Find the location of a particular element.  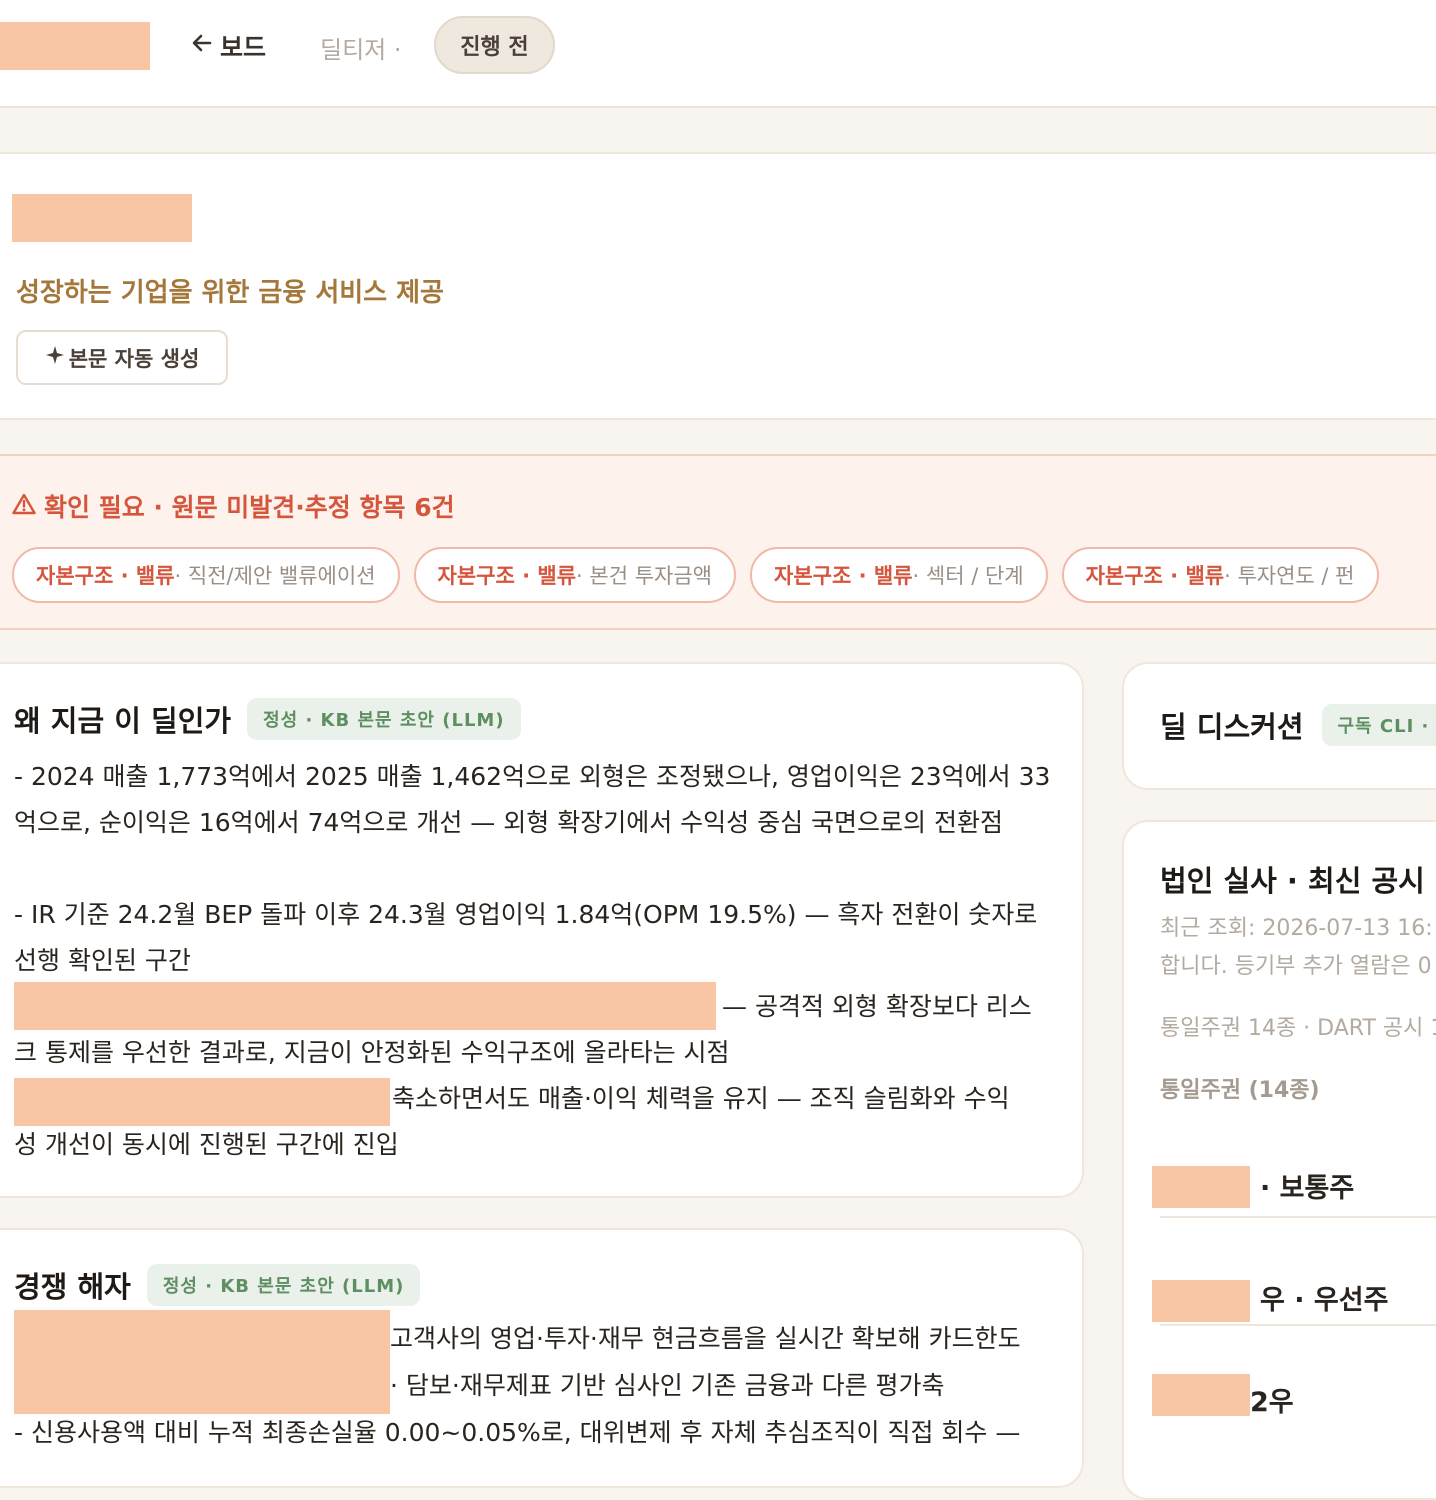

chip-item: · 본건 투자금액 is located at coordinates (644, 575).